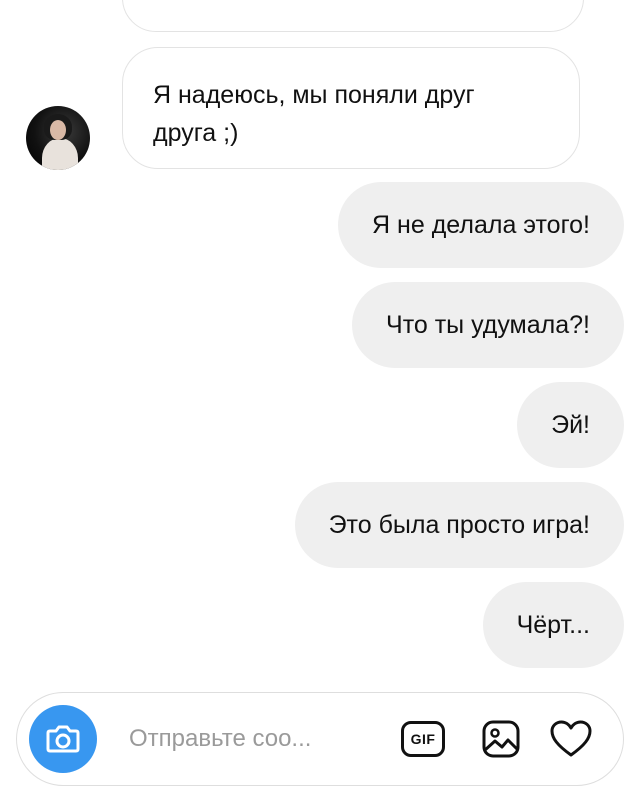 This screenshot has height=798, width=640. I want to click on outgoing-message-bubble: Эй!, so click(570, 425).